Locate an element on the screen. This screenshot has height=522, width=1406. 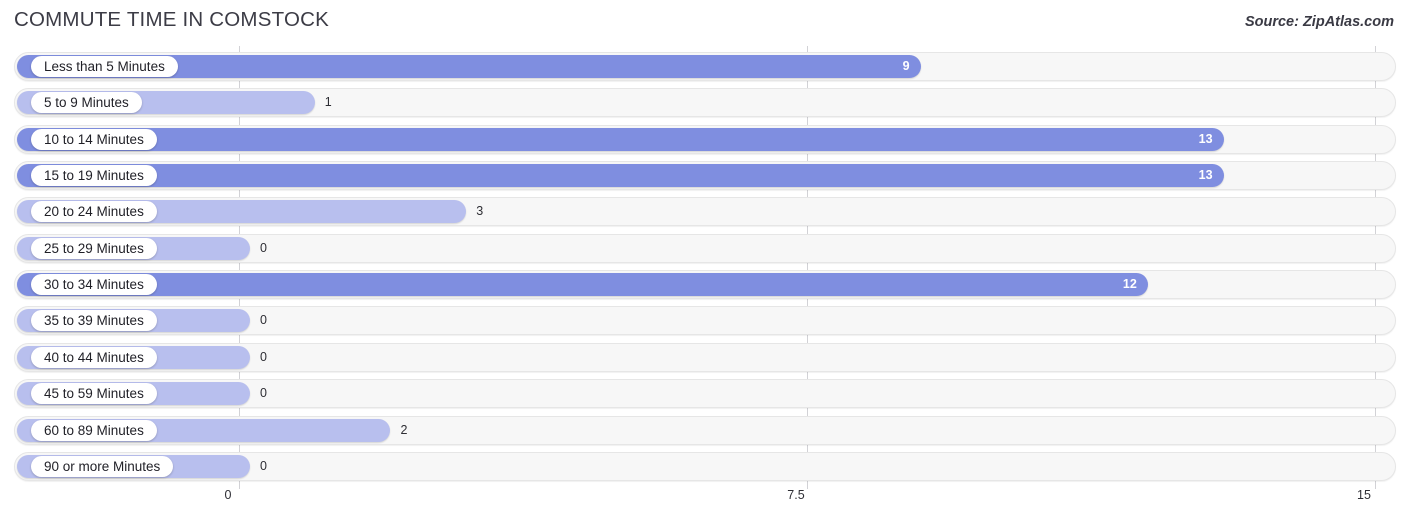
bar-row: 12 30 to 34 Minutes is located at coordinates (705, 285).